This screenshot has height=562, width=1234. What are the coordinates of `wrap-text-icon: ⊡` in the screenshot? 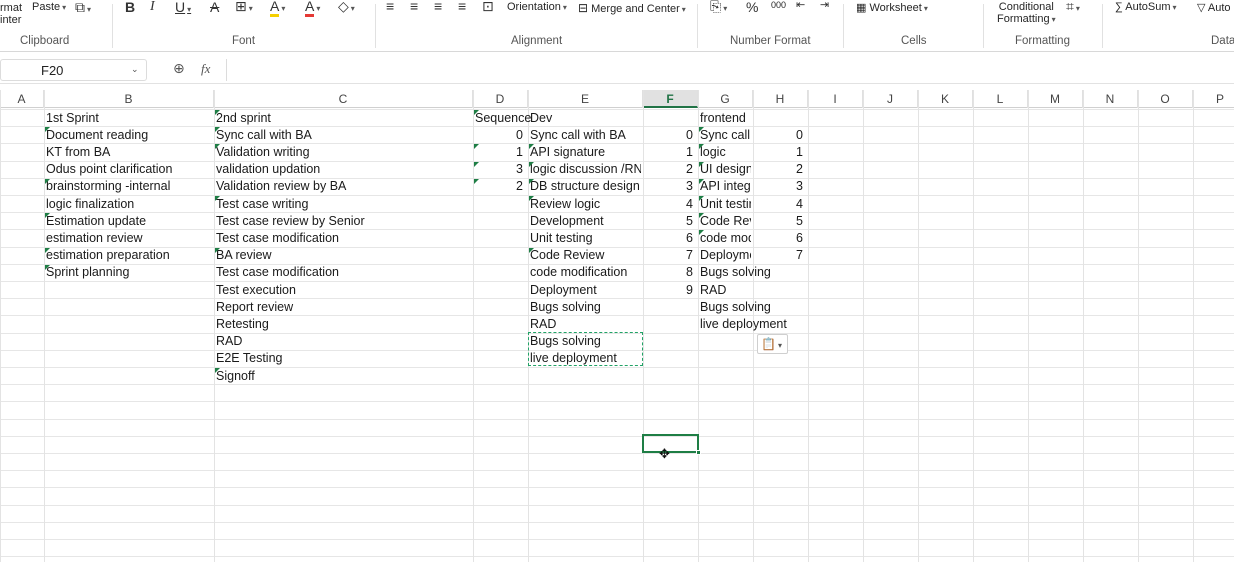 It's located at (488, 7).